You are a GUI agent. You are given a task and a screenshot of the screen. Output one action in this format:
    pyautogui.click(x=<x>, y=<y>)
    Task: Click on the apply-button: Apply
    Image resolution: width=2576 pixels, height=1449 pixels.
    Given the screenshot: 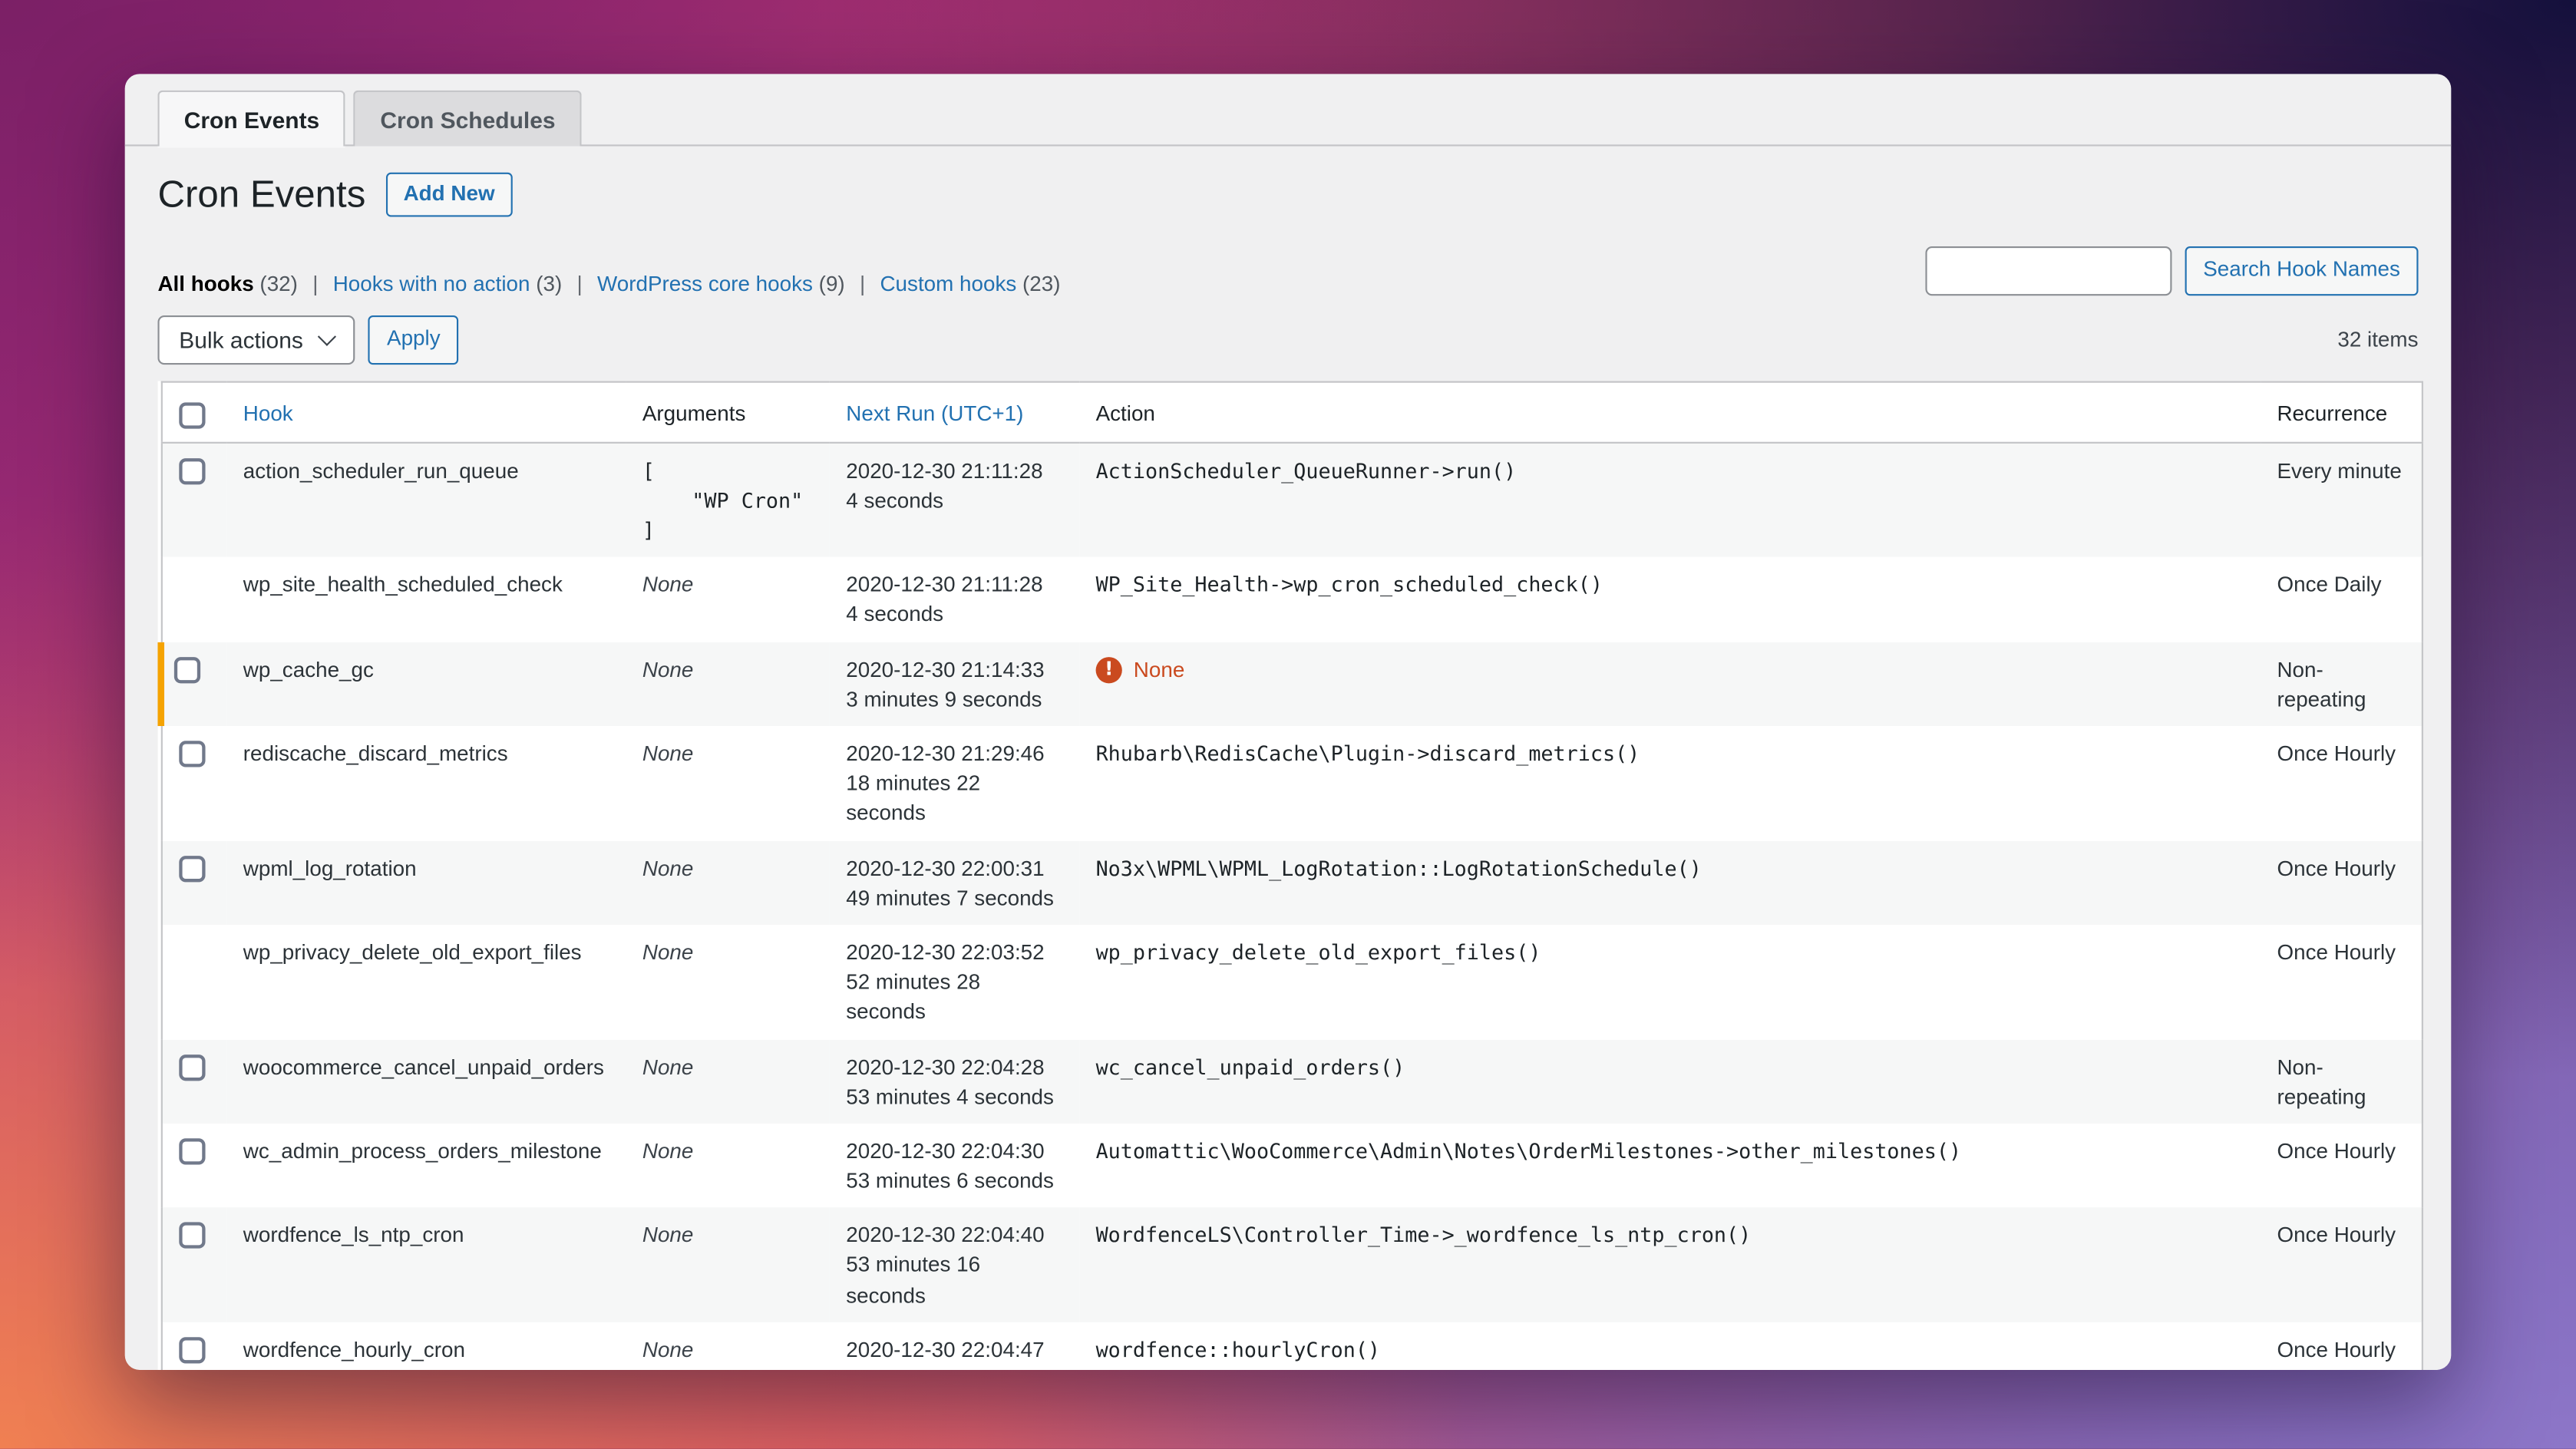 What is the action you would take?
    pyautogui.click(x=413, y=340)
    